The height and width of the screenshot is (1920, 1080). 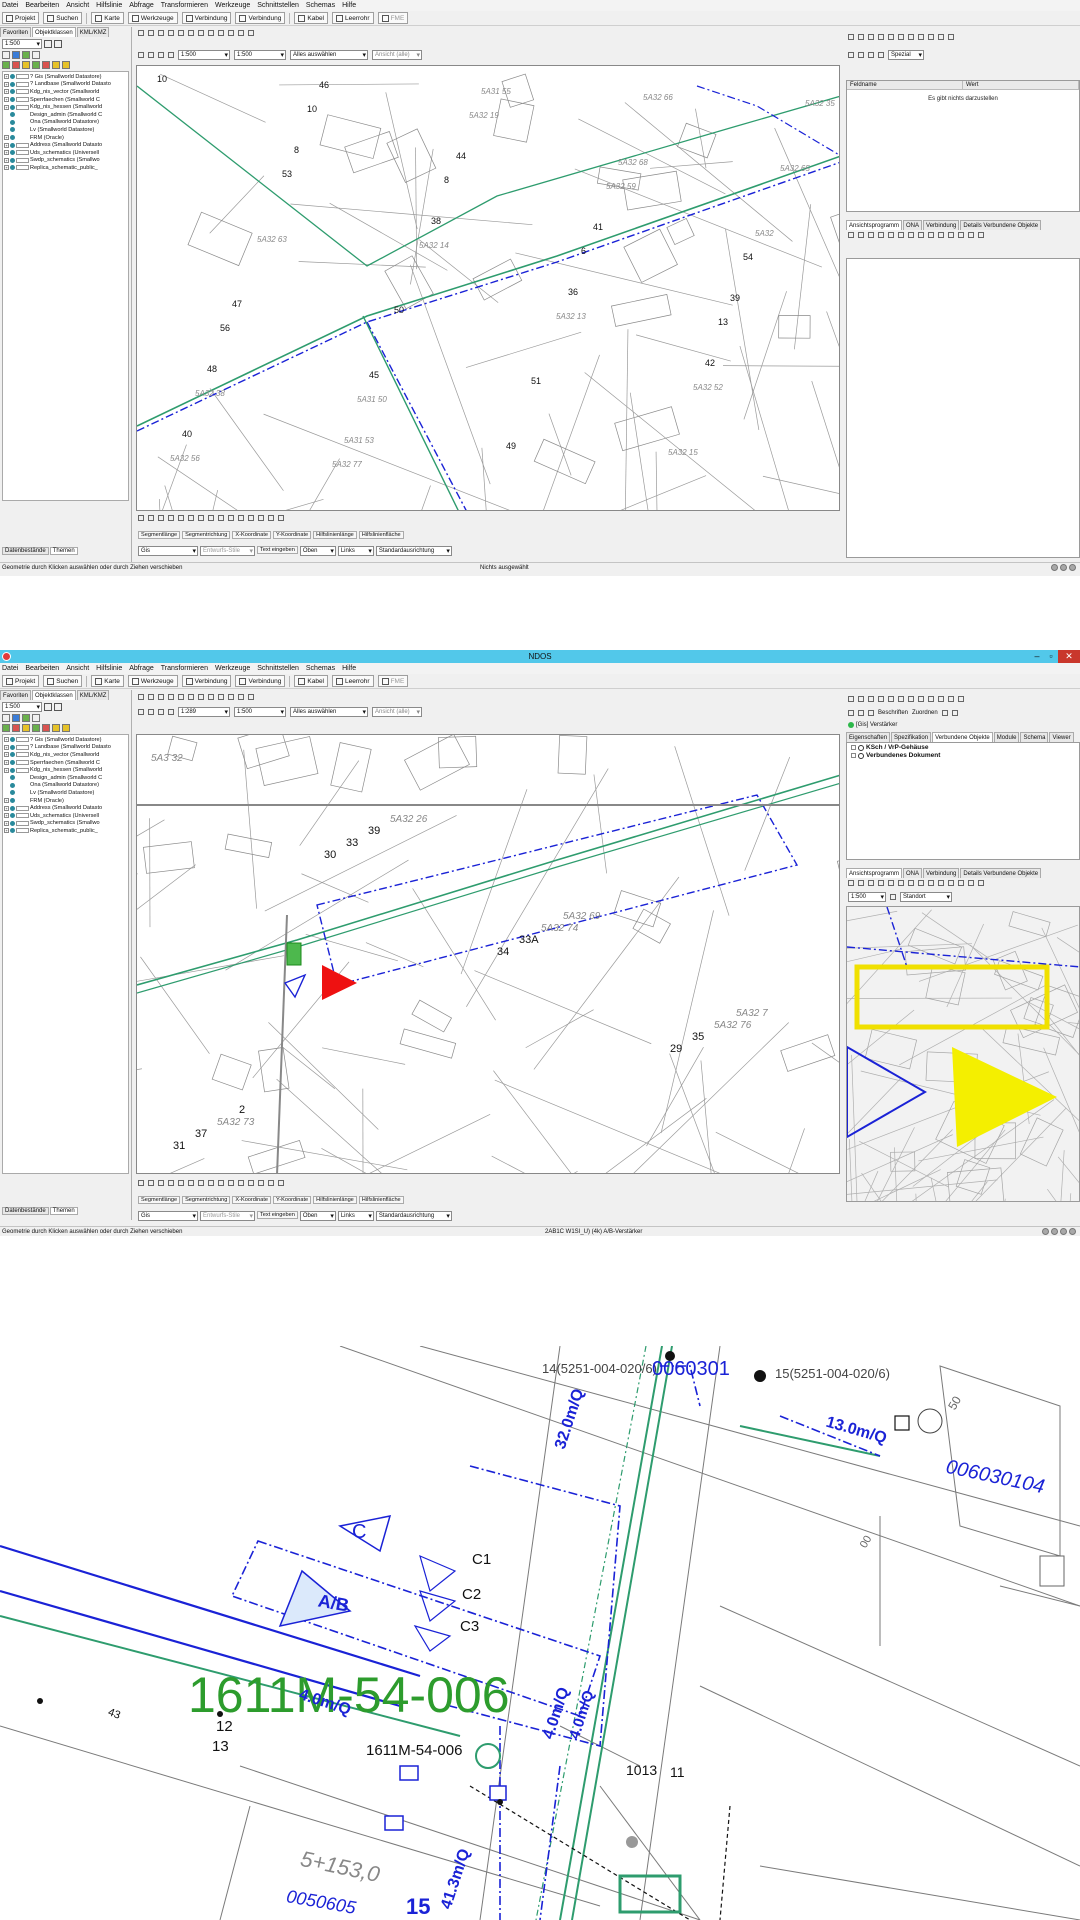 I want to click on tab-verbundene-objekte: Verbundene Objekte, so click(x=962, y=737).